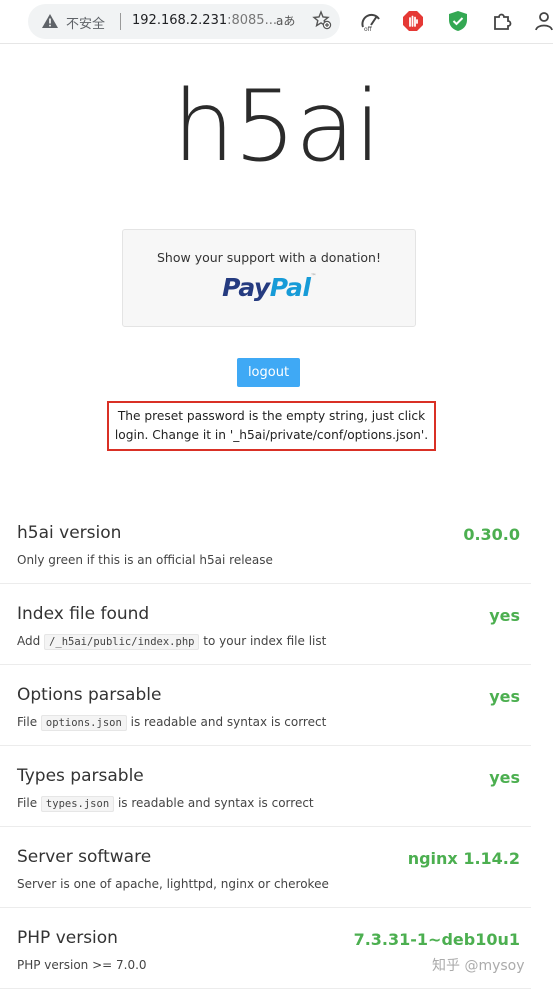  I want to click on test-info-code: /_h5ai/public/index.php, so click(122, 642).